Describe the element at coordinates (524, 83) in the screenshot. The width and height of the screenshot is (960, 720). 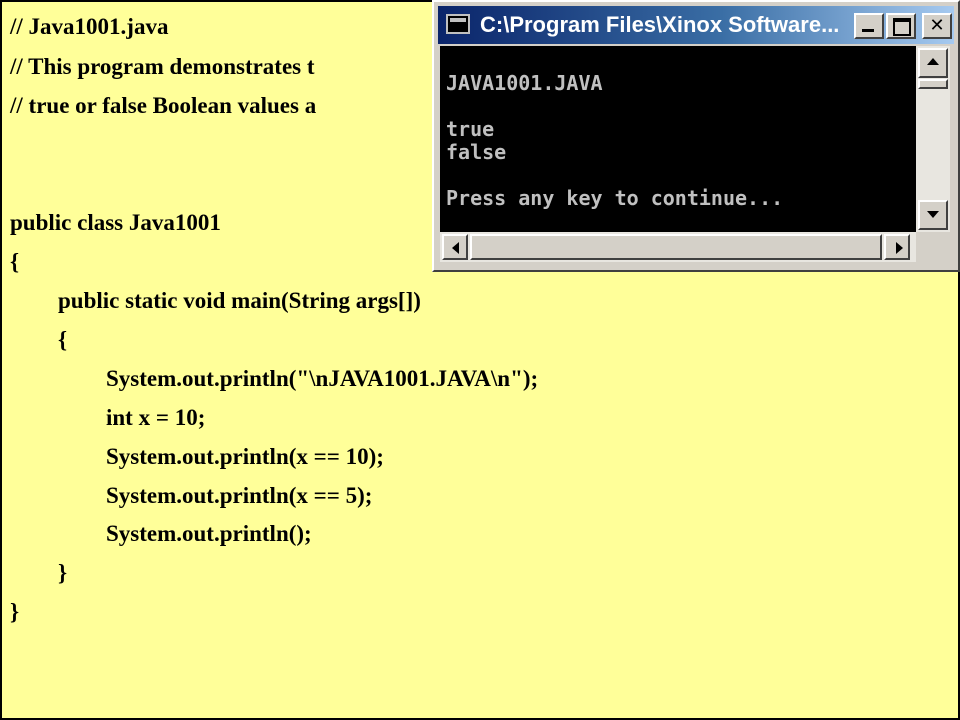
I see `console-line: JAVA1001.JAVA` at that location.